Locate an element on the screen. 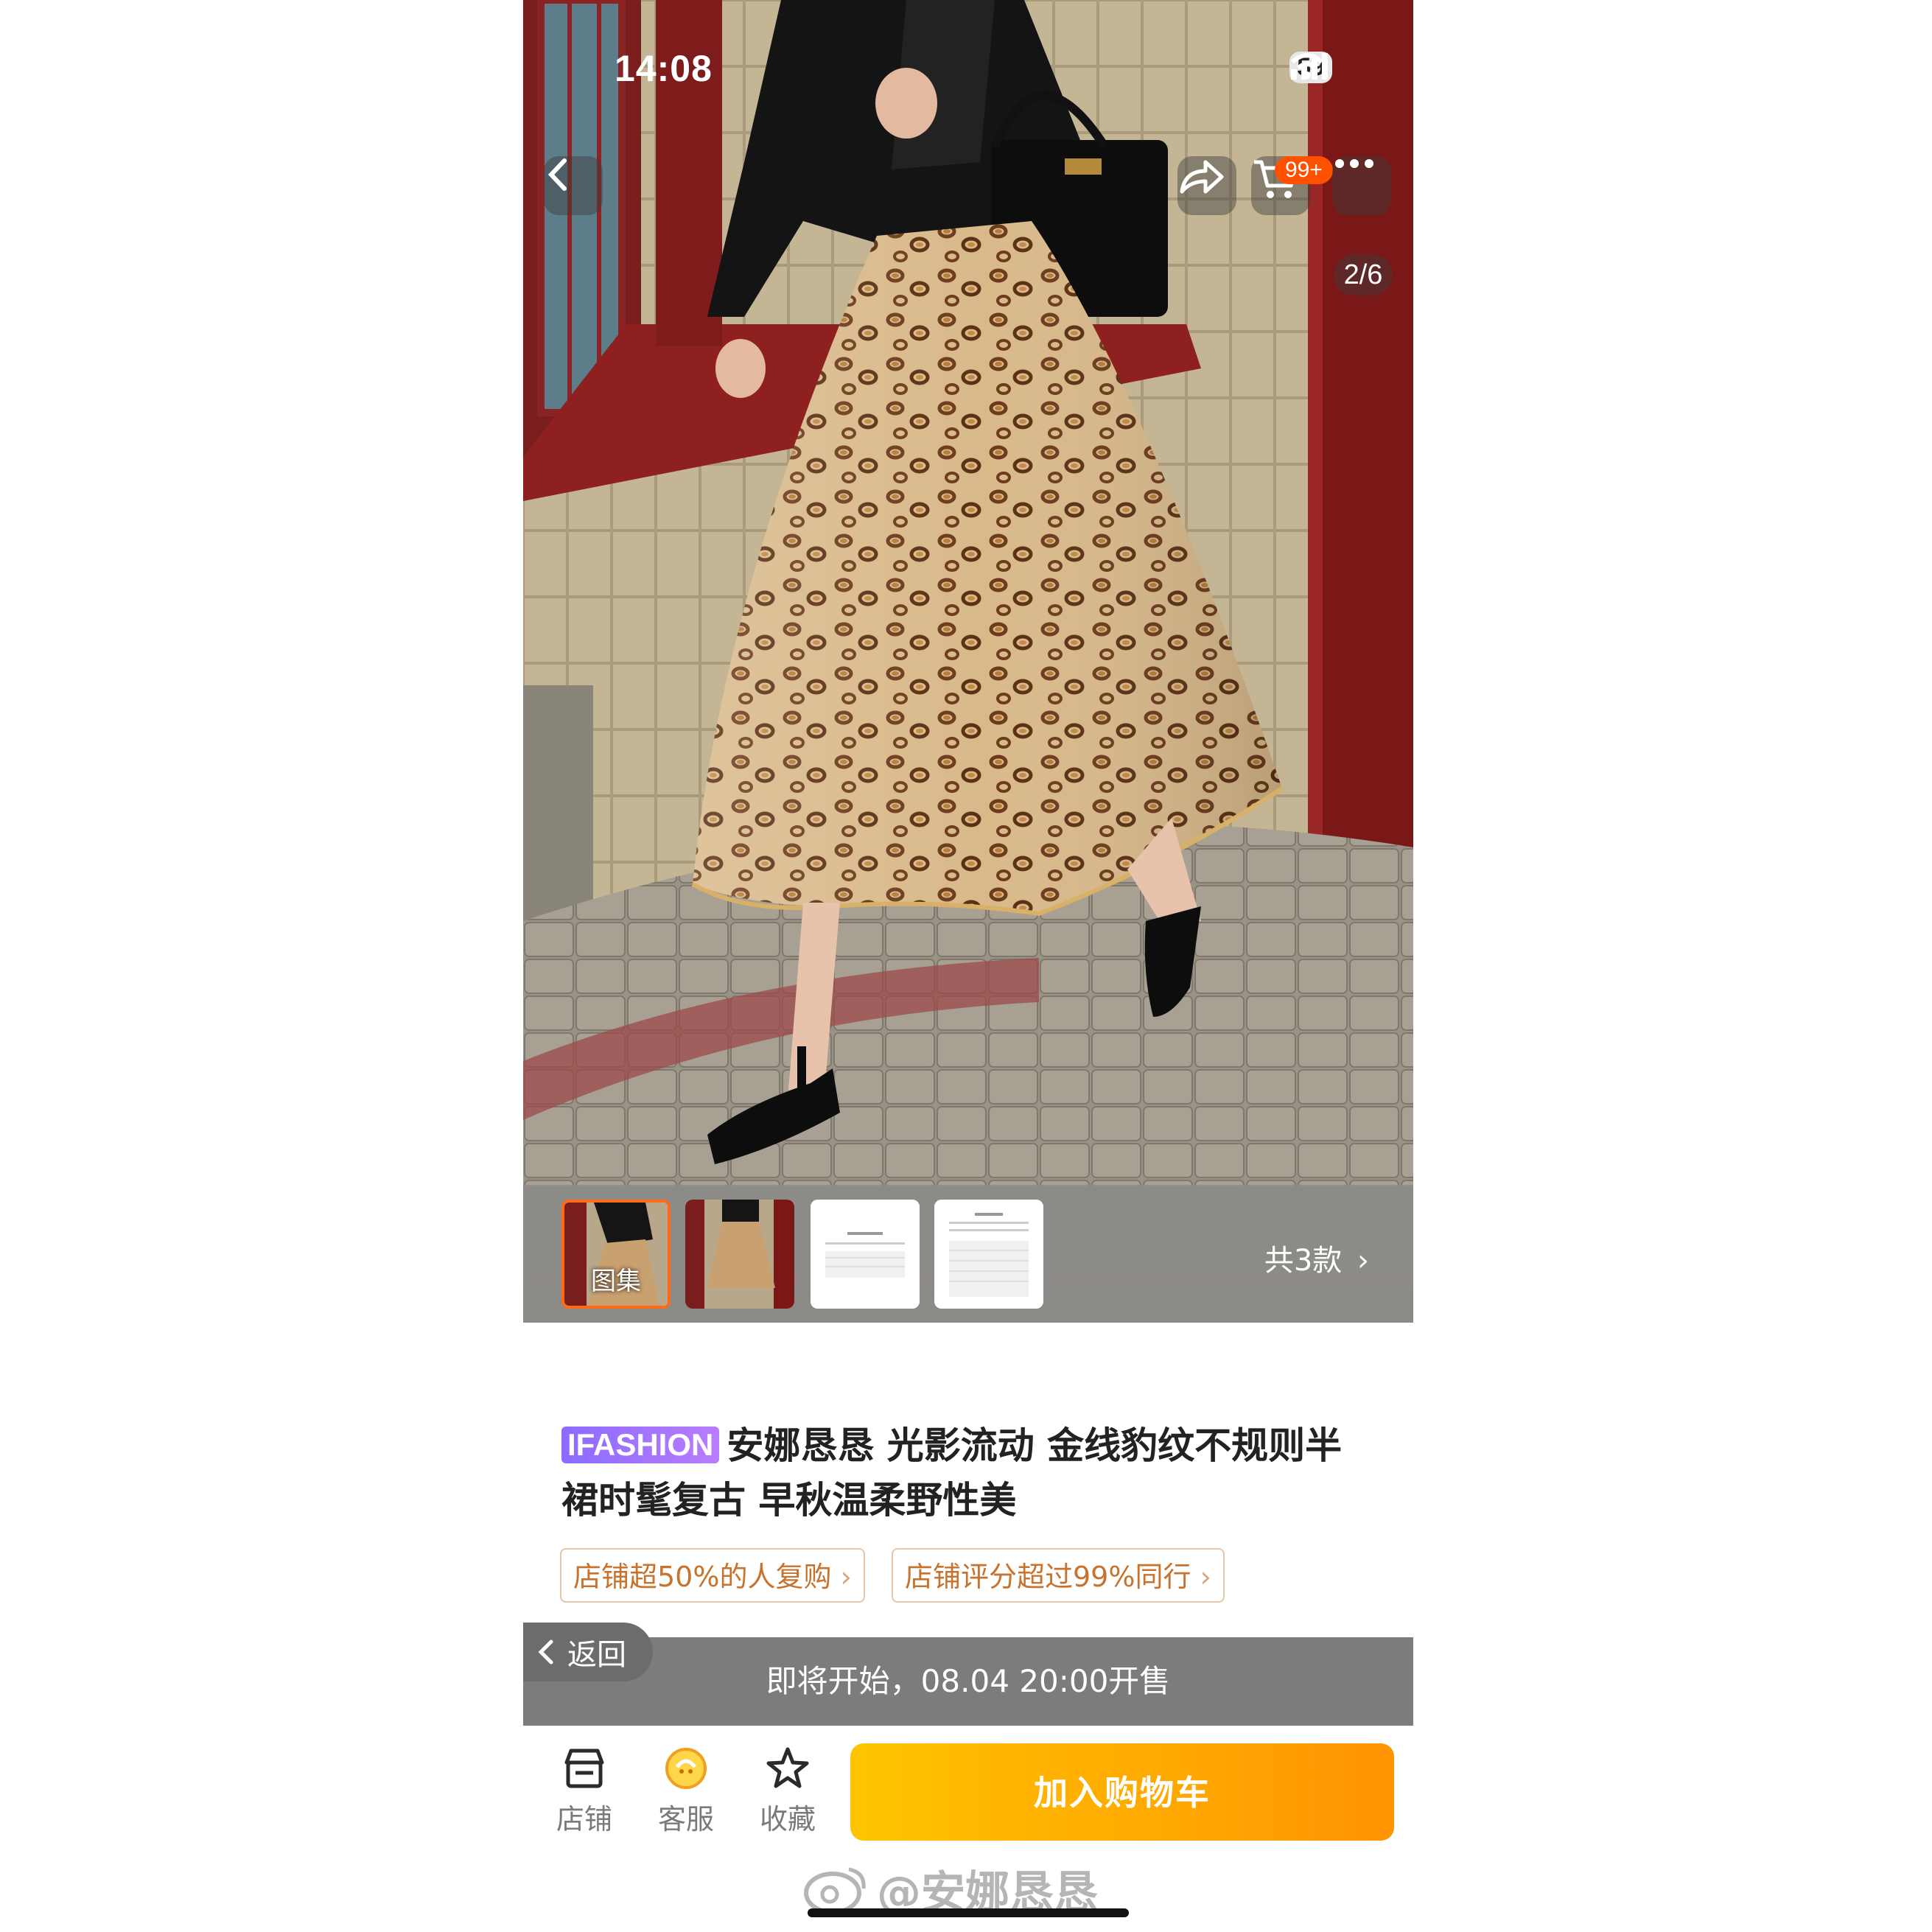 This screenshot has width=1932, height=1932. presale-notice: 即将开始，08.04 20:00开售 is located at coordinates (968, 1681).